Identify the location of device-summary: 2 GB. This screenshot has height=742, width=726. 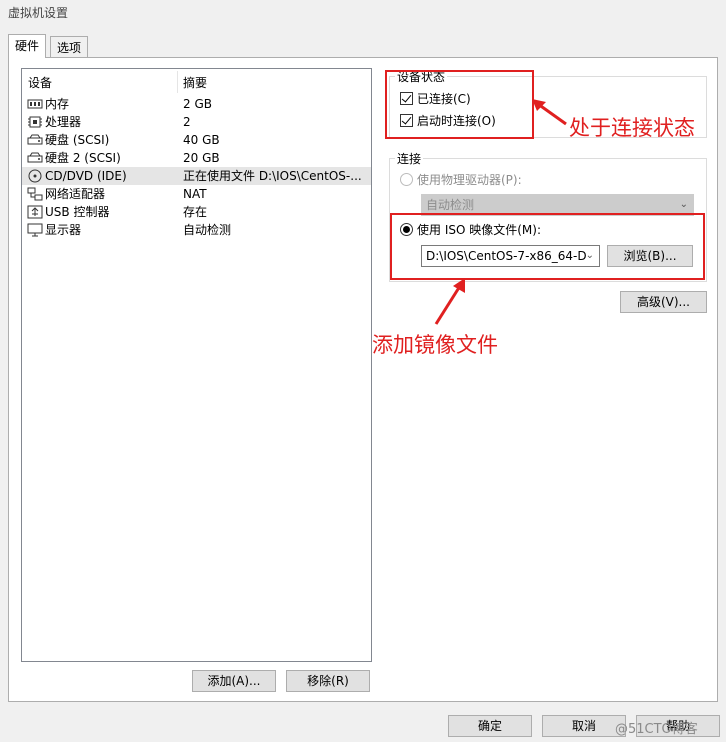
(197, 104).